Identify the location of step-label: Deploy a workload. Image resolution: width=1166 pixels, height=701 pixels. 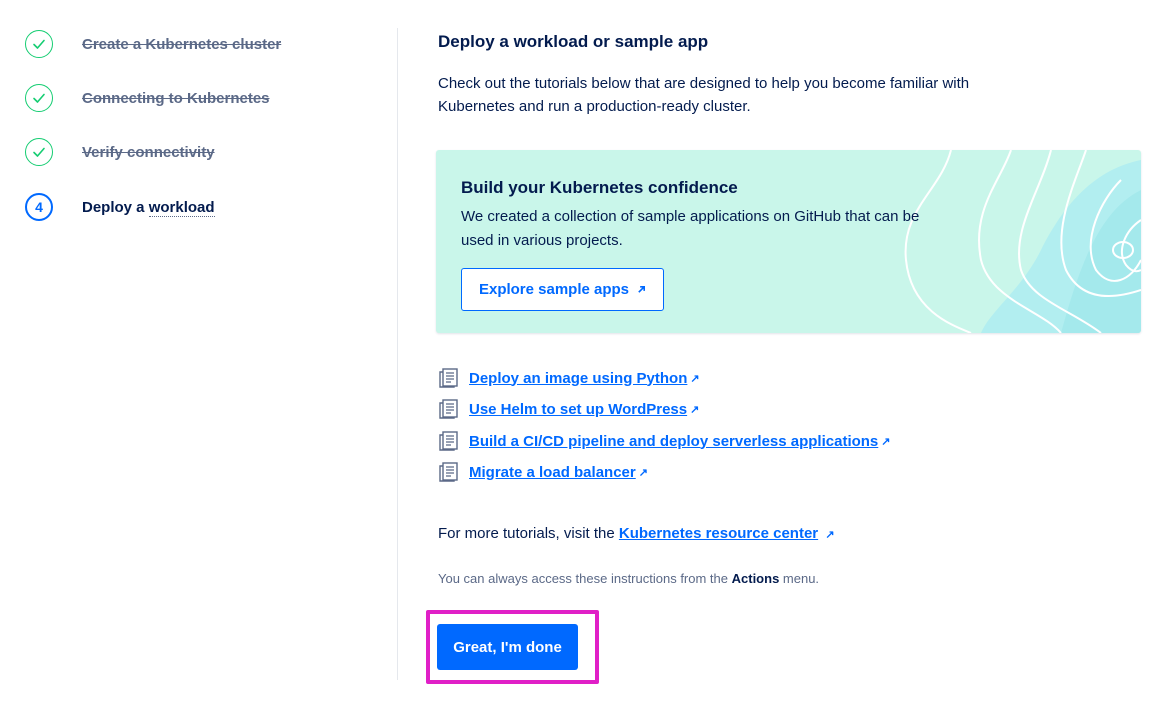
(148, 207).